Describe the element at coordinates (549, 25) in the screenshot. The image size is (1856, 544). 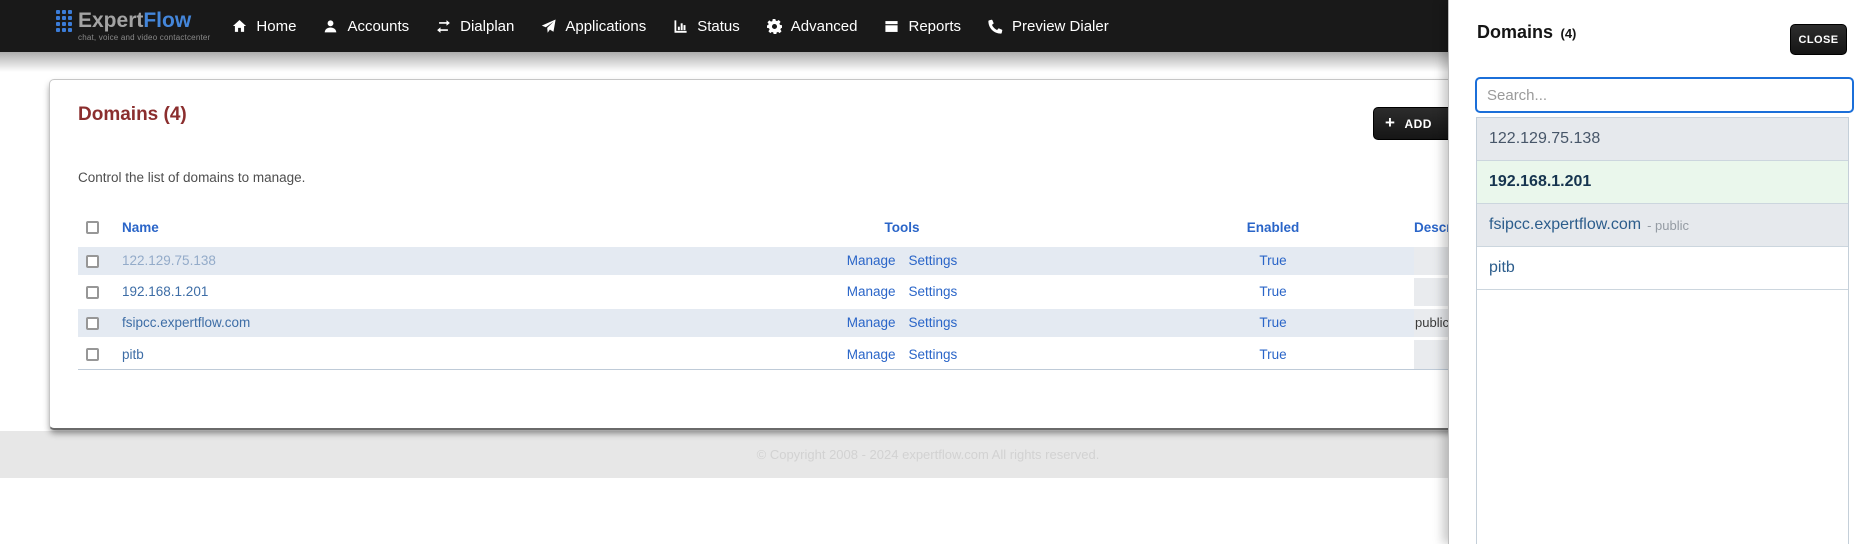
I see `paper-plane-icon` at that location.